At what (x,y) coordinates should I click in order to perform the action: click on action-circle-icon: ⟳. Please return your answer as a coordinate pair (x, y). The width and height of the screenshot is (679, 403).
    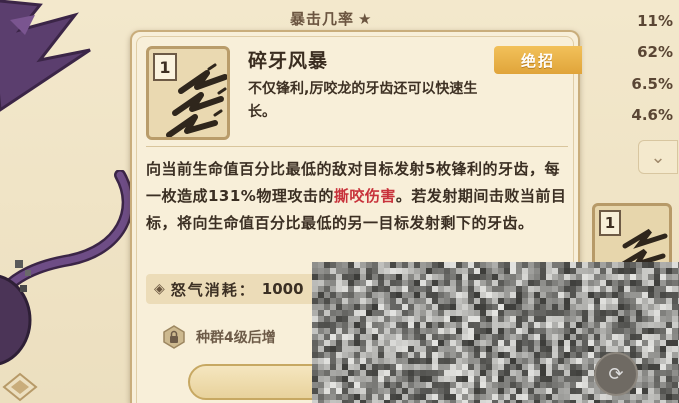
    Looking at the image, I should click on (616, 374).